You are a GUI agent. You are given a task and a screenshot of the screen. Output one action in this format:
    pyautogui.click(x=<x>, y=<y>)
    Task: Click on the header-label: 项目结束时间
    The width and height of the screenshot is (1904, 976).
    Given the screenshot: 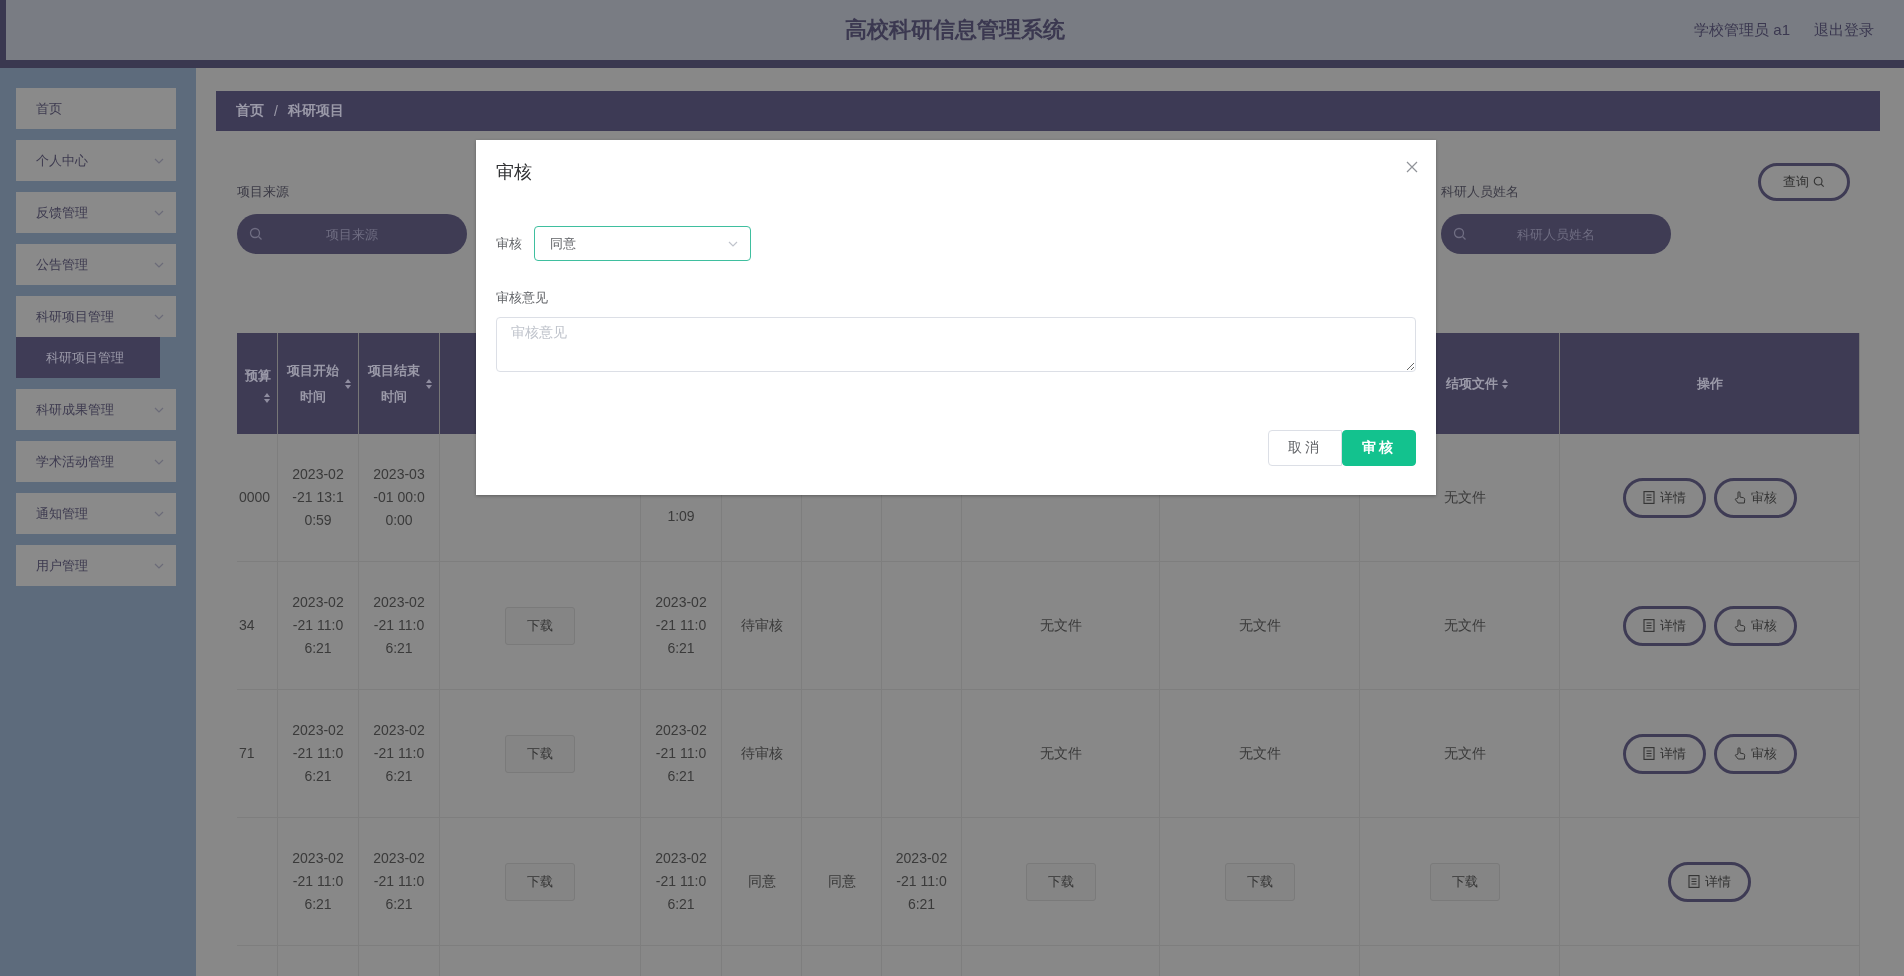 What is the action you would take?
    pyautogui.click(x=393, y=383)
    